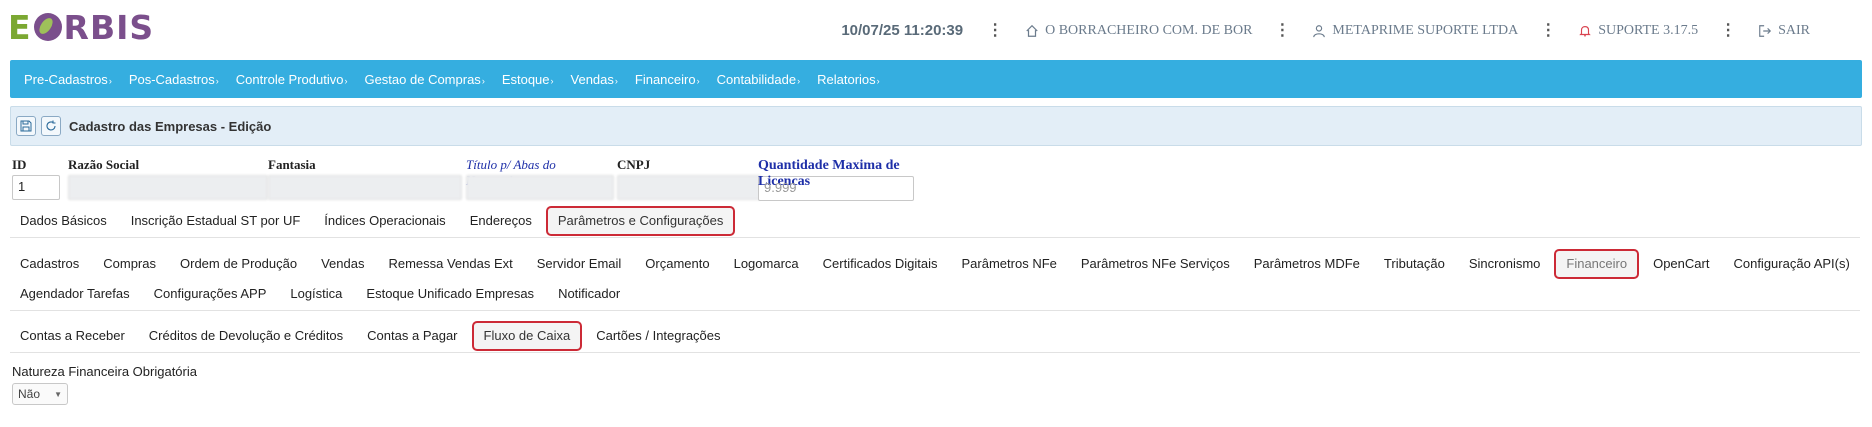 The image size is (1872, 427). I want to click on tab-contas-pagar: Contas a Pagar, so click(412, 336).